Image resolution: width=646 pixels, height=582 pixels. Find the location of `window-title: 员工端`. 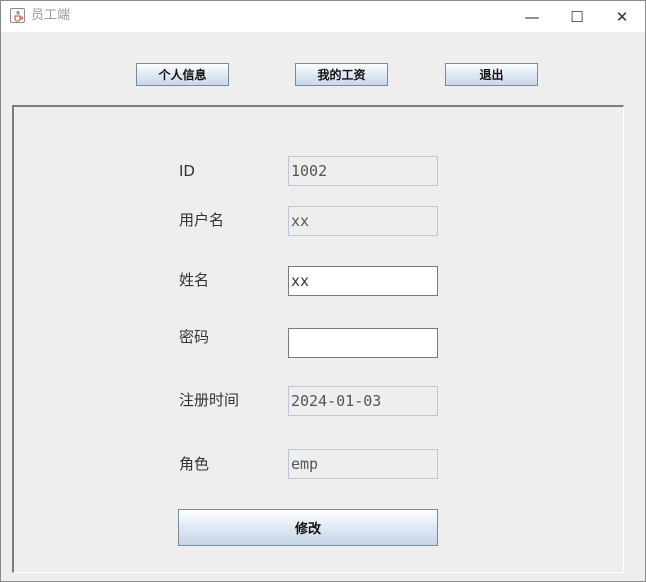

window-title: 员工端 is located at coordinates (51, 15).